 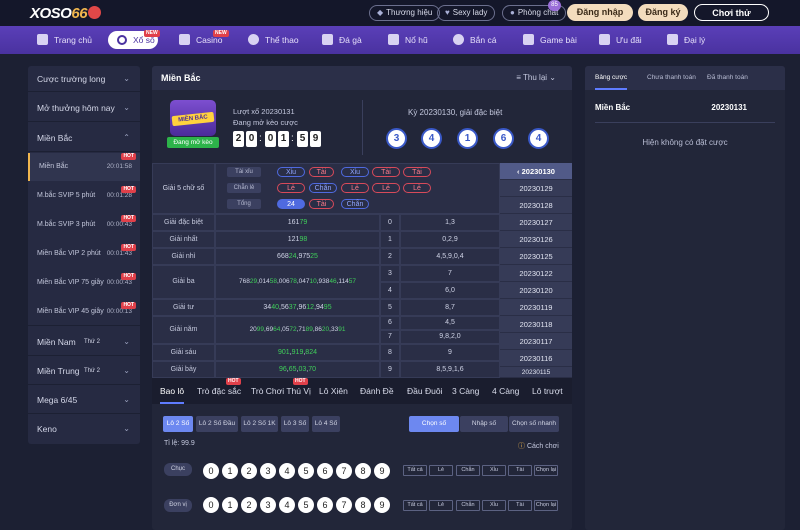 What do you see at coordinates (217, 424) in the screenshot?
I see `sub-lo-2-so-dau: Lô 2 Số Đầu` at bounding box center [217, 424].